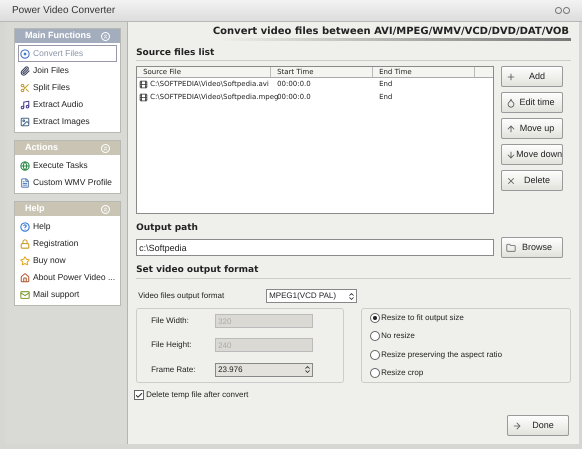 The height and width of the screenshot is (449, 582). Describe the element at coordinates (25, 165) in the screenshot. I see `globe-icon` at that location.